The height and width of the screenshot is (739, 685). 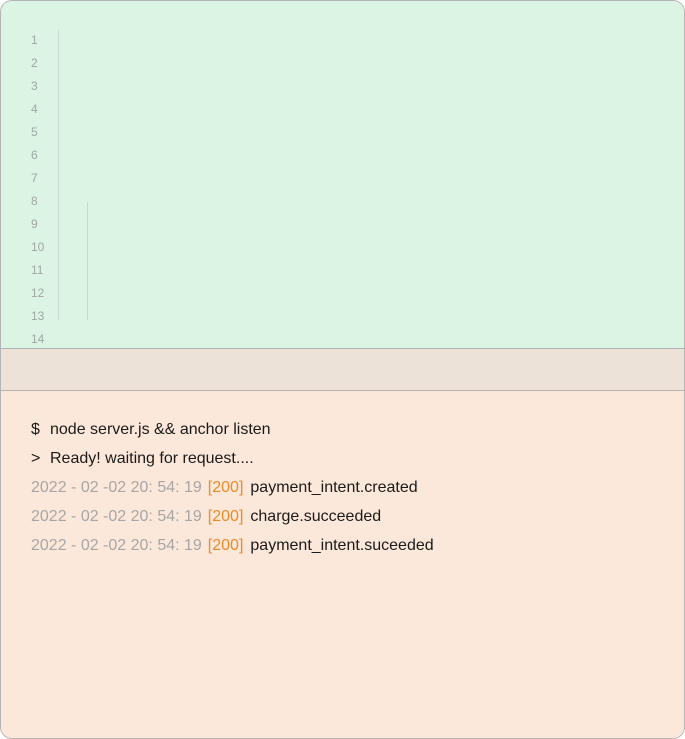 I want to click on prompt-symbol: $, so click(x=35, y=429).